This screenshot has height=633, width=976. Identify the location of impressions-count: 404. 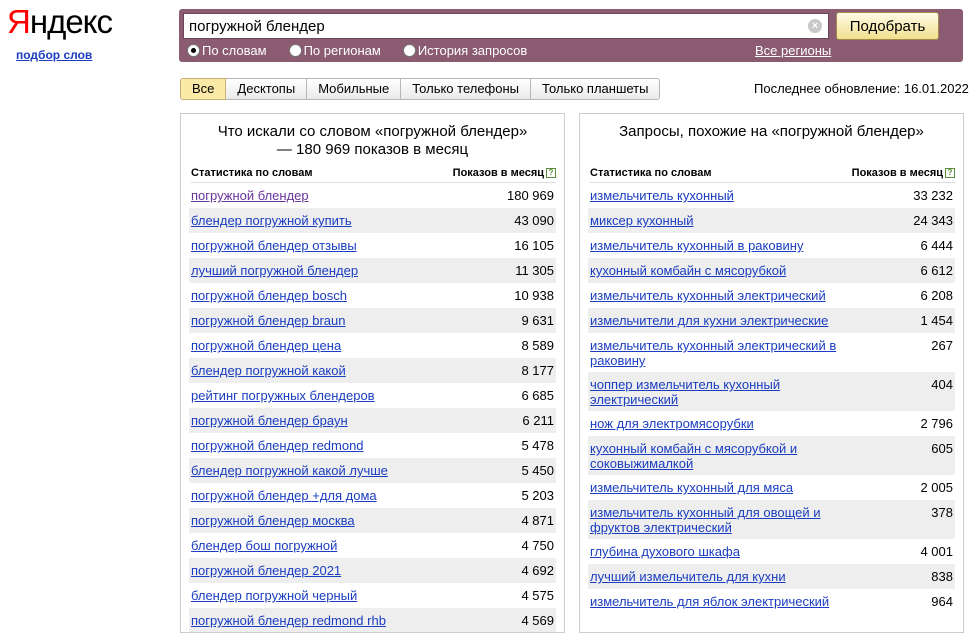
(942, 384).